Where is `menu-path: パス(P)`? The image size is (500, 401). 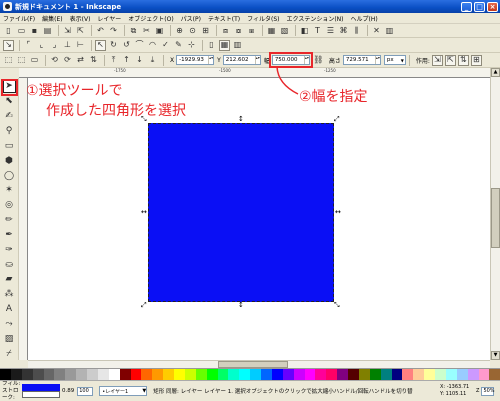
menu-path: パス(P) is located at coordinates (191, 18).